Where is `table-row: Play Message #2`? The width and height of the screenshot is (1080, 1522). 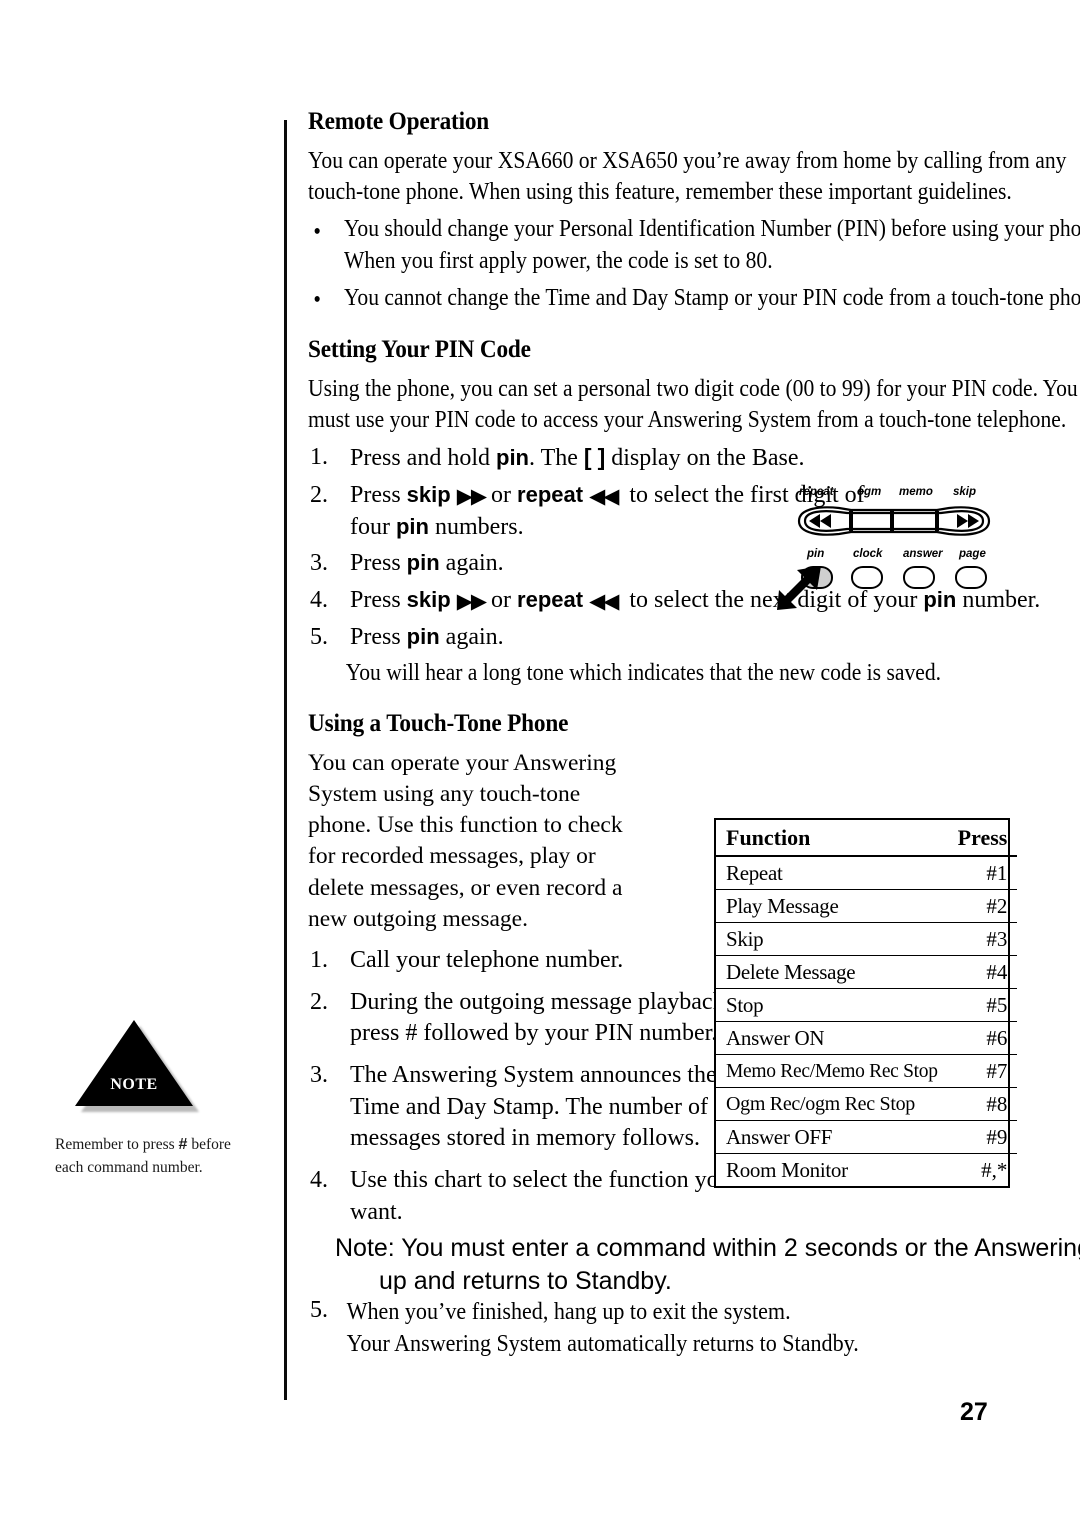
table-row: Play Message #2 is located at coordinates (867, 906).